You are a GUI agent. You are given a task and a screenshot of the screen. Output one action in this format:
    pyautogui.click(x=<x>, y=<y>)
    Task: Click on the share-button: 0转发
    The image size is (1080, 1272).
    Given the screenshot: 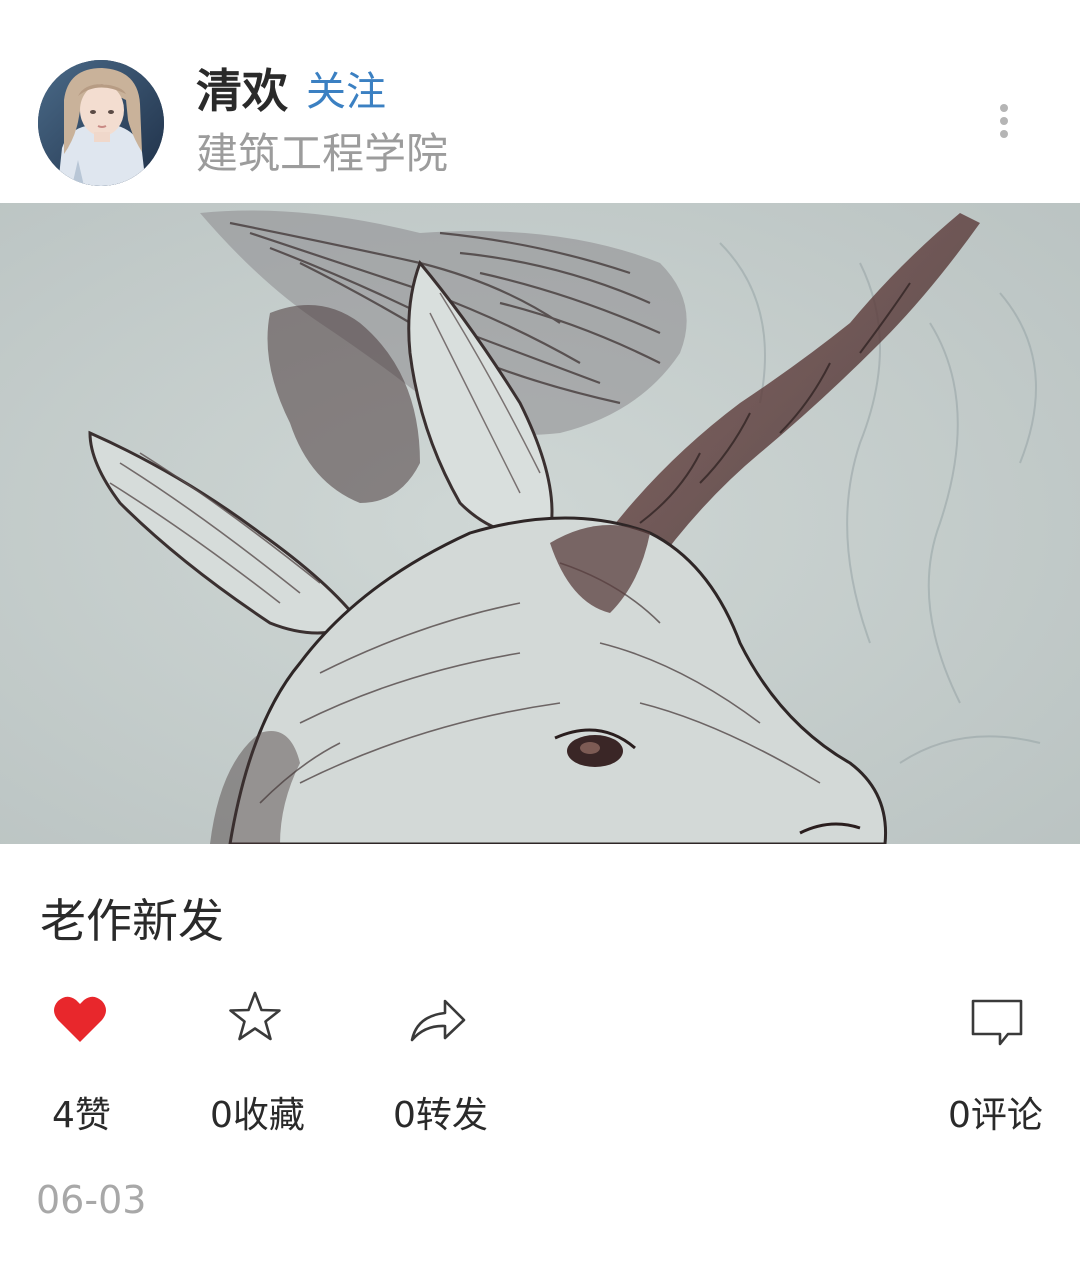 What is the action you would take?
    pyautogui.click(x=450, y=1065)
    